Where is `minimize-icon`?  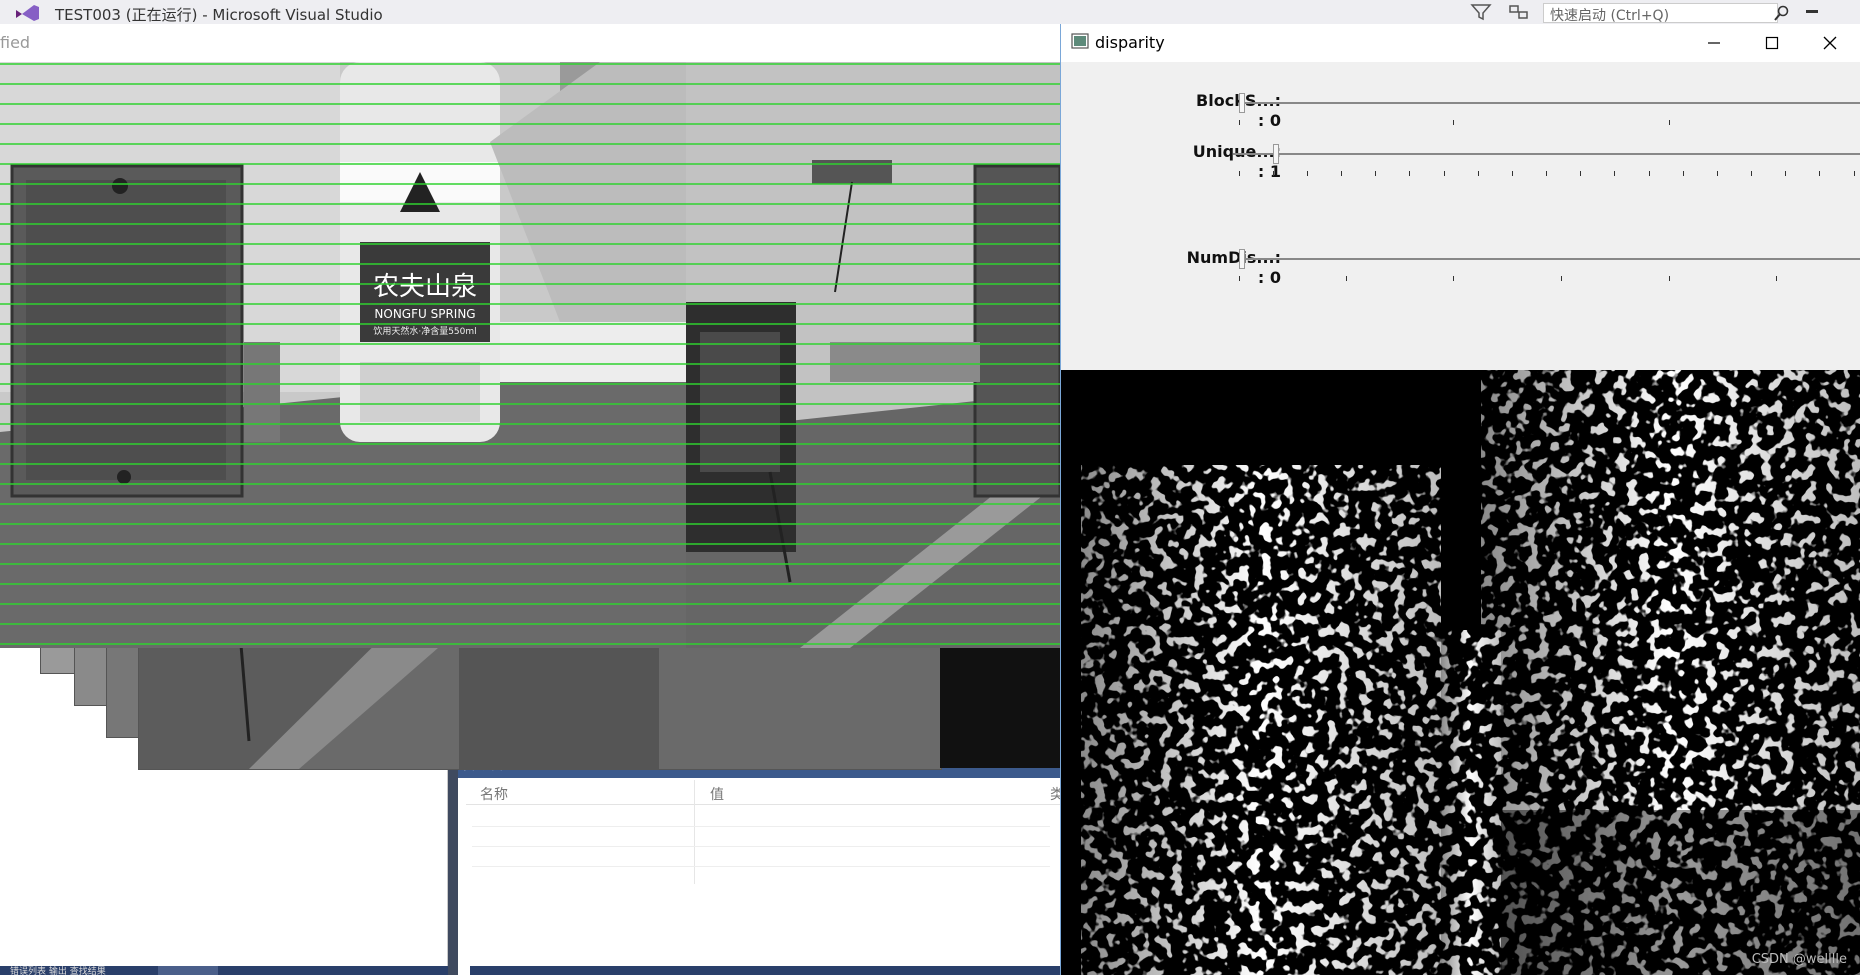 minimize-icon is located at coordinates (1714, 43).